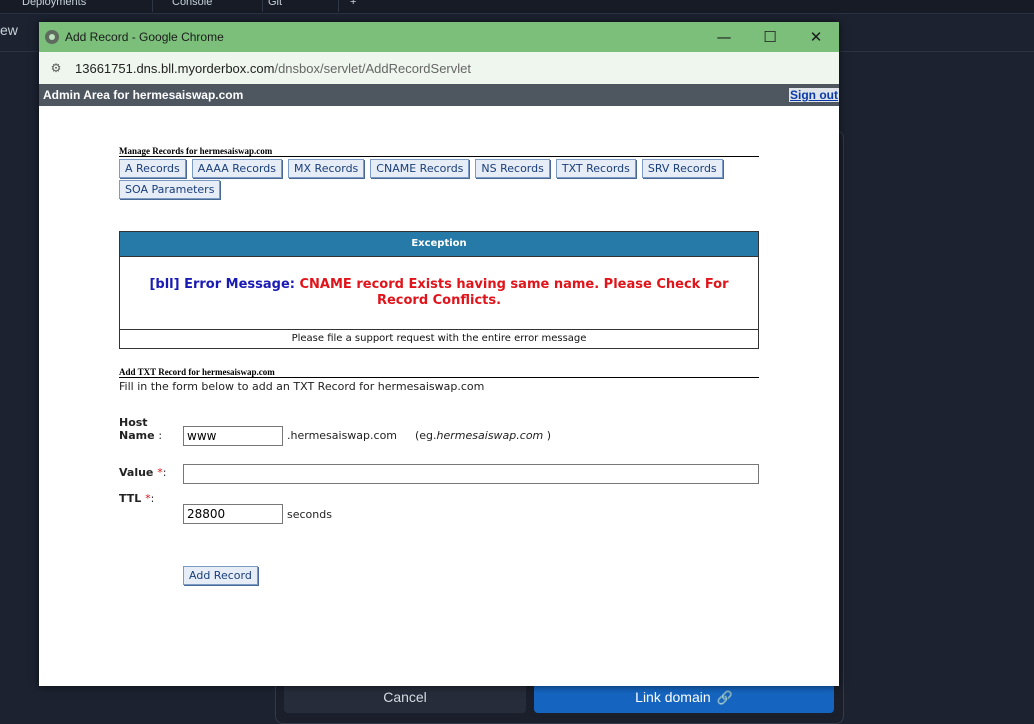 The height and width of the screenshot is (724, 1034). Describe the element at coordinates (595, 168) in the screenshot. I see `txt-records-button: TXT Records` at that location.